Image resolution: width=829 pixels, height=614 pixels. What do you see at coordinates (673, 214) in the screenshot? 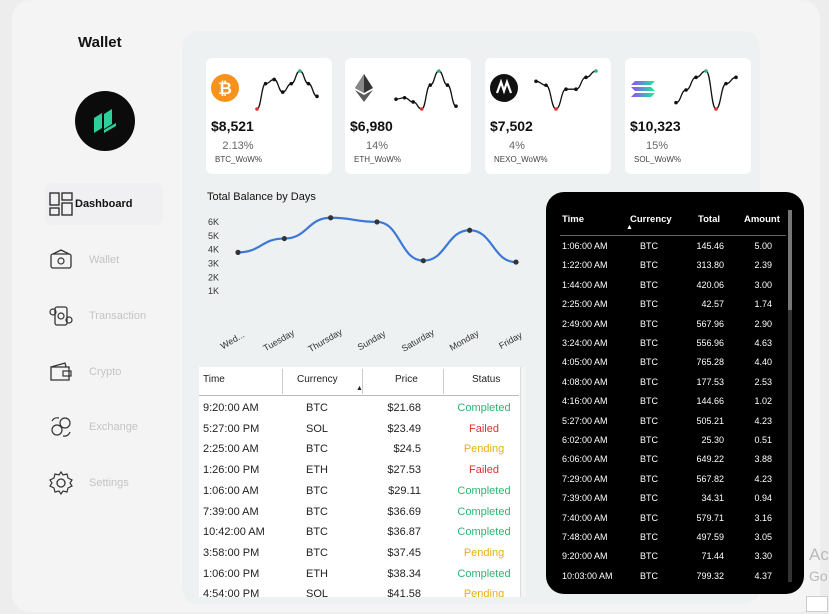
I see `table-header: Time Currency ▲ Total Amount` at bounding box center [673, 214].